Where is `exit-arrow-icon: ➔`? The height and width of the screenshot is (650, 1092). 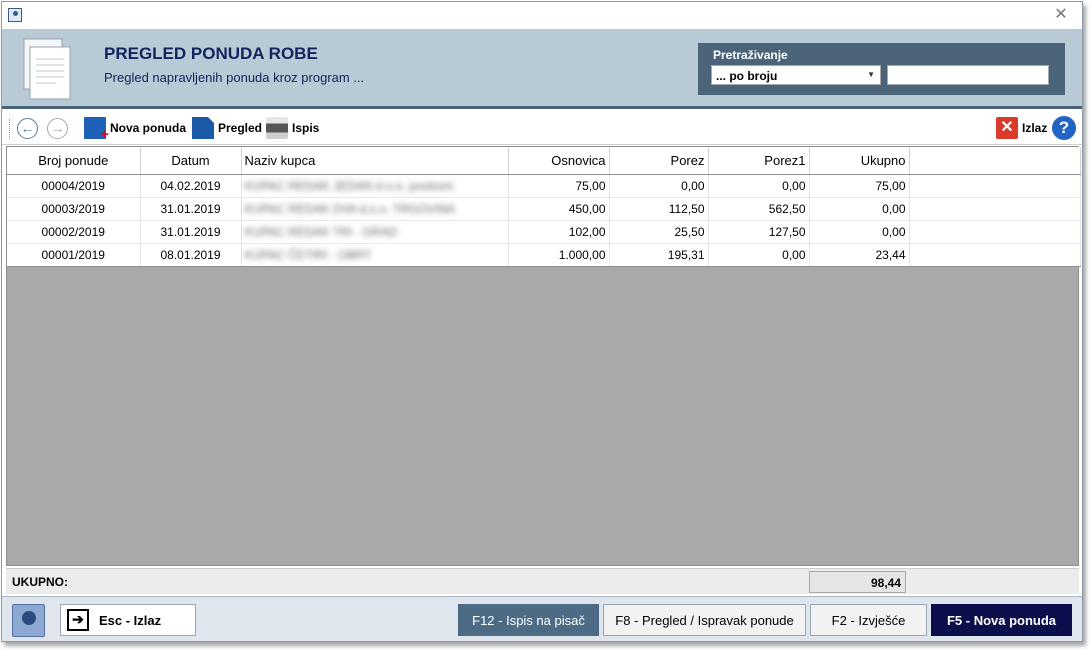
exit-arrow-icon: ➔ is located at coordinates (78, 620).